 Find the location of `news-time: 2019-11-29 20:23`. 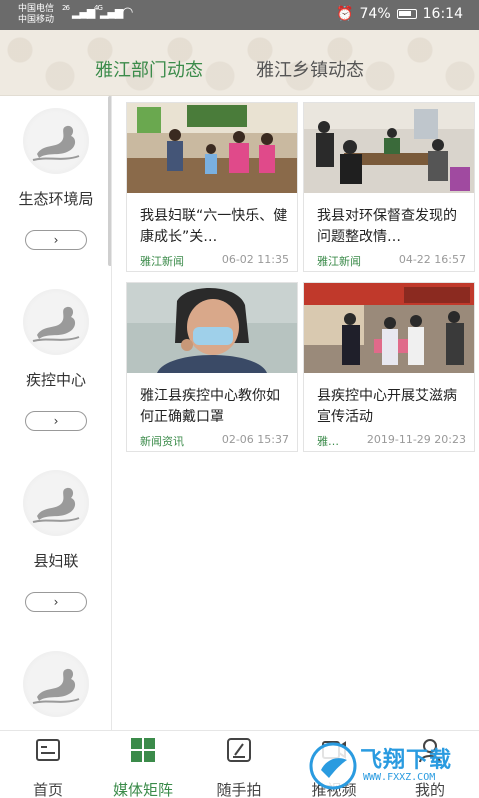

news-time: 2019-11-29 20:23 is located at coordinates (416, 439).